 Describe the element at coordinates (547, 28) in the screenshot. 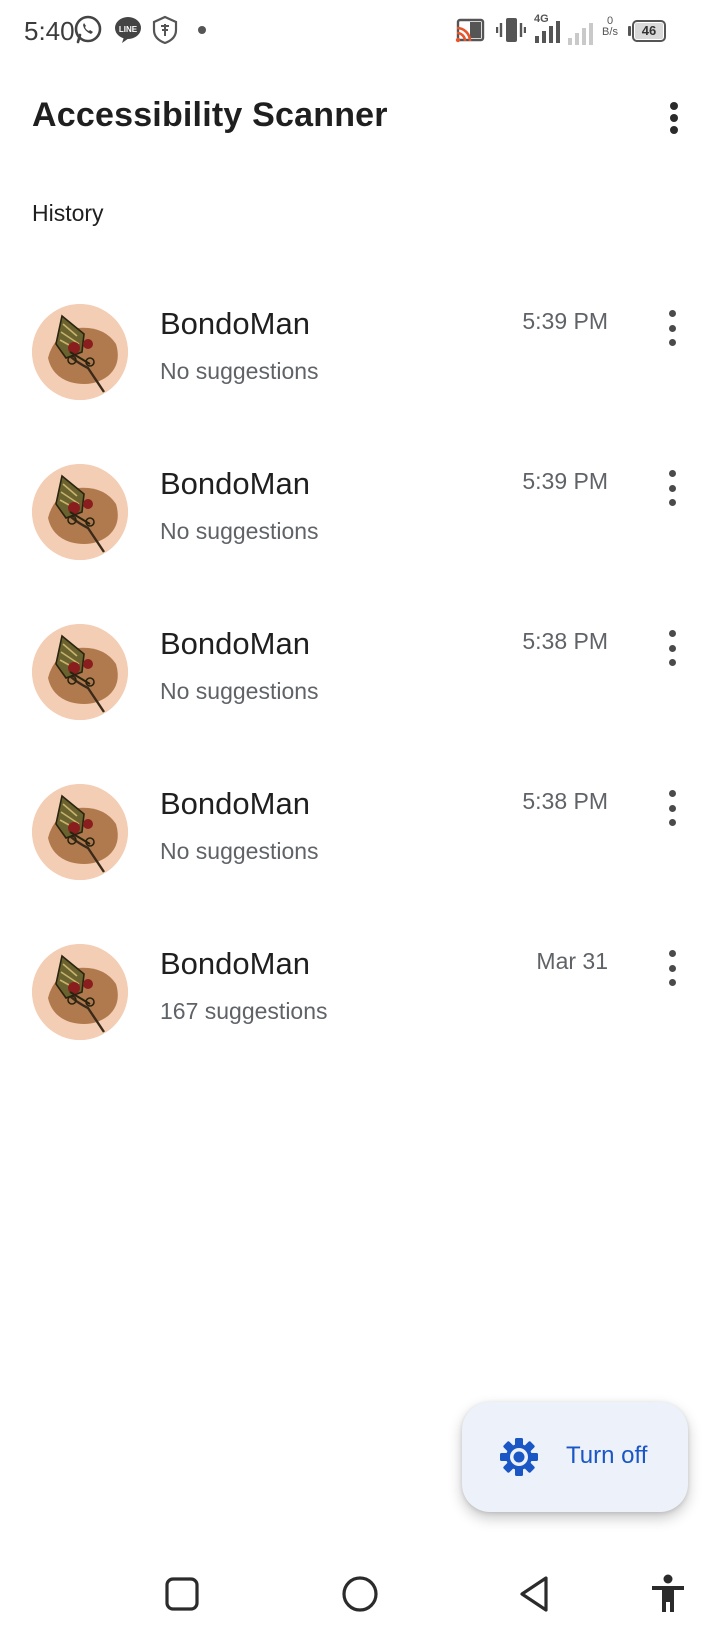

I see `signal-4g-icon: 4G` at that location.